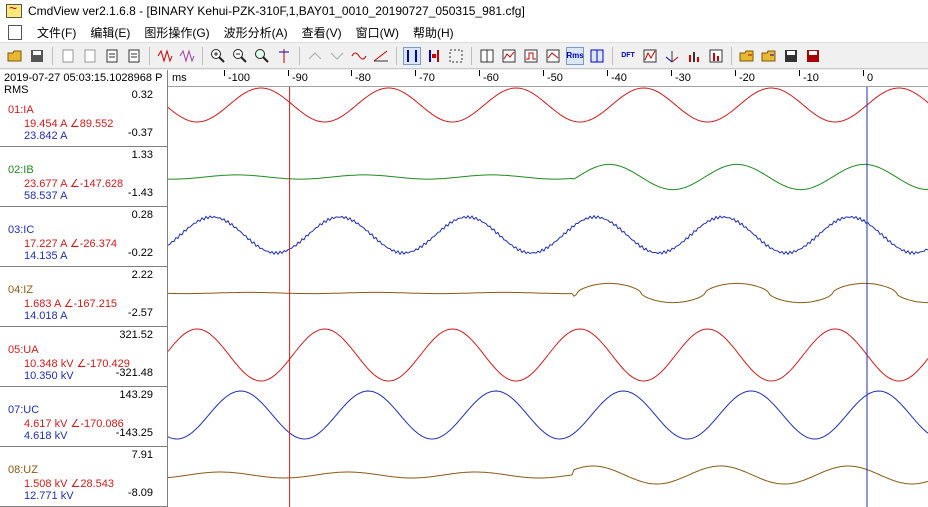 This screenshot has width=928, height=507. Describe the element at coordinates (597, 56) in the screenshot. I see `compare-icon` at that location.